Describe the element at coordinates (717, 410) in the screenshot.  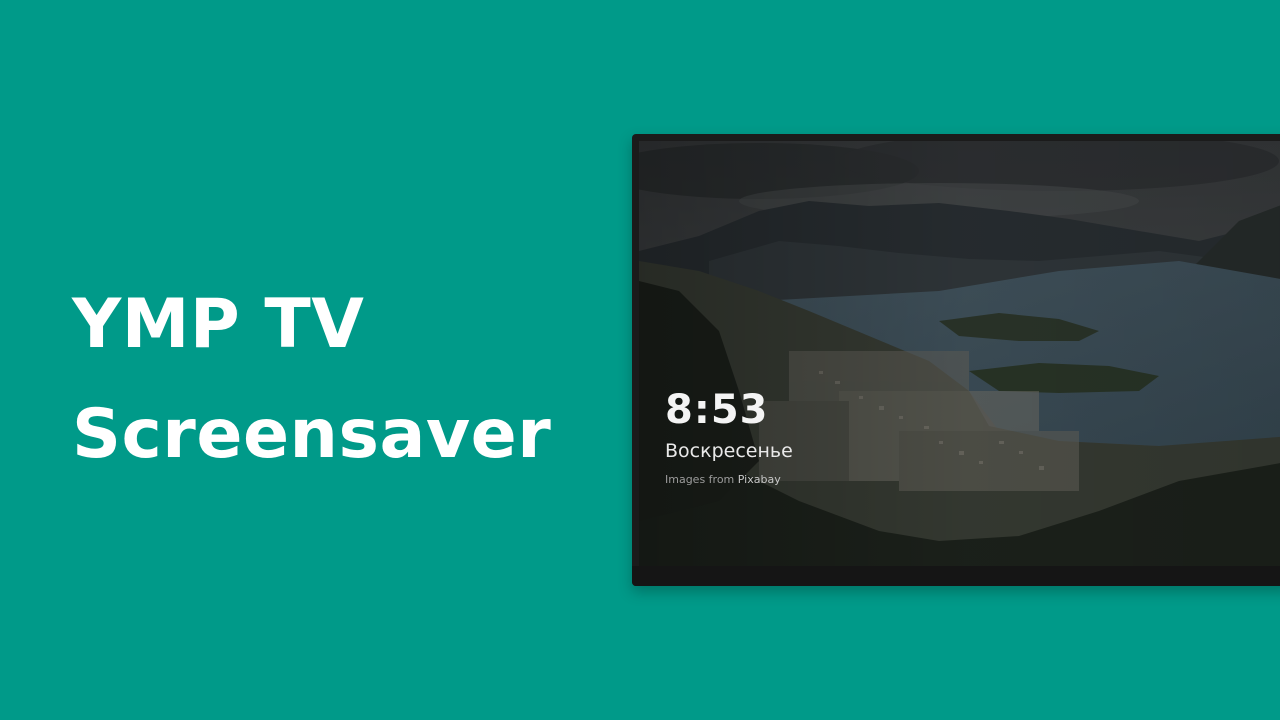
I see `clock-time: 8:53` at that location.